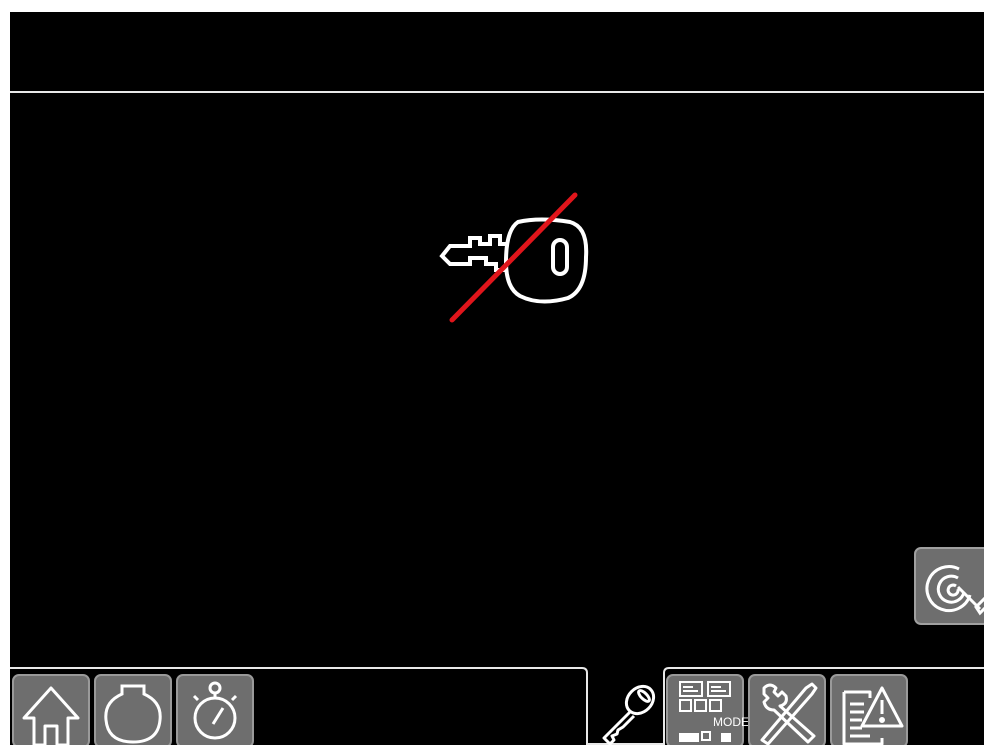  What do you see at coordinates (546, 260) in the screenshot?
I see `key-bow` at bounding box center [546, 260].